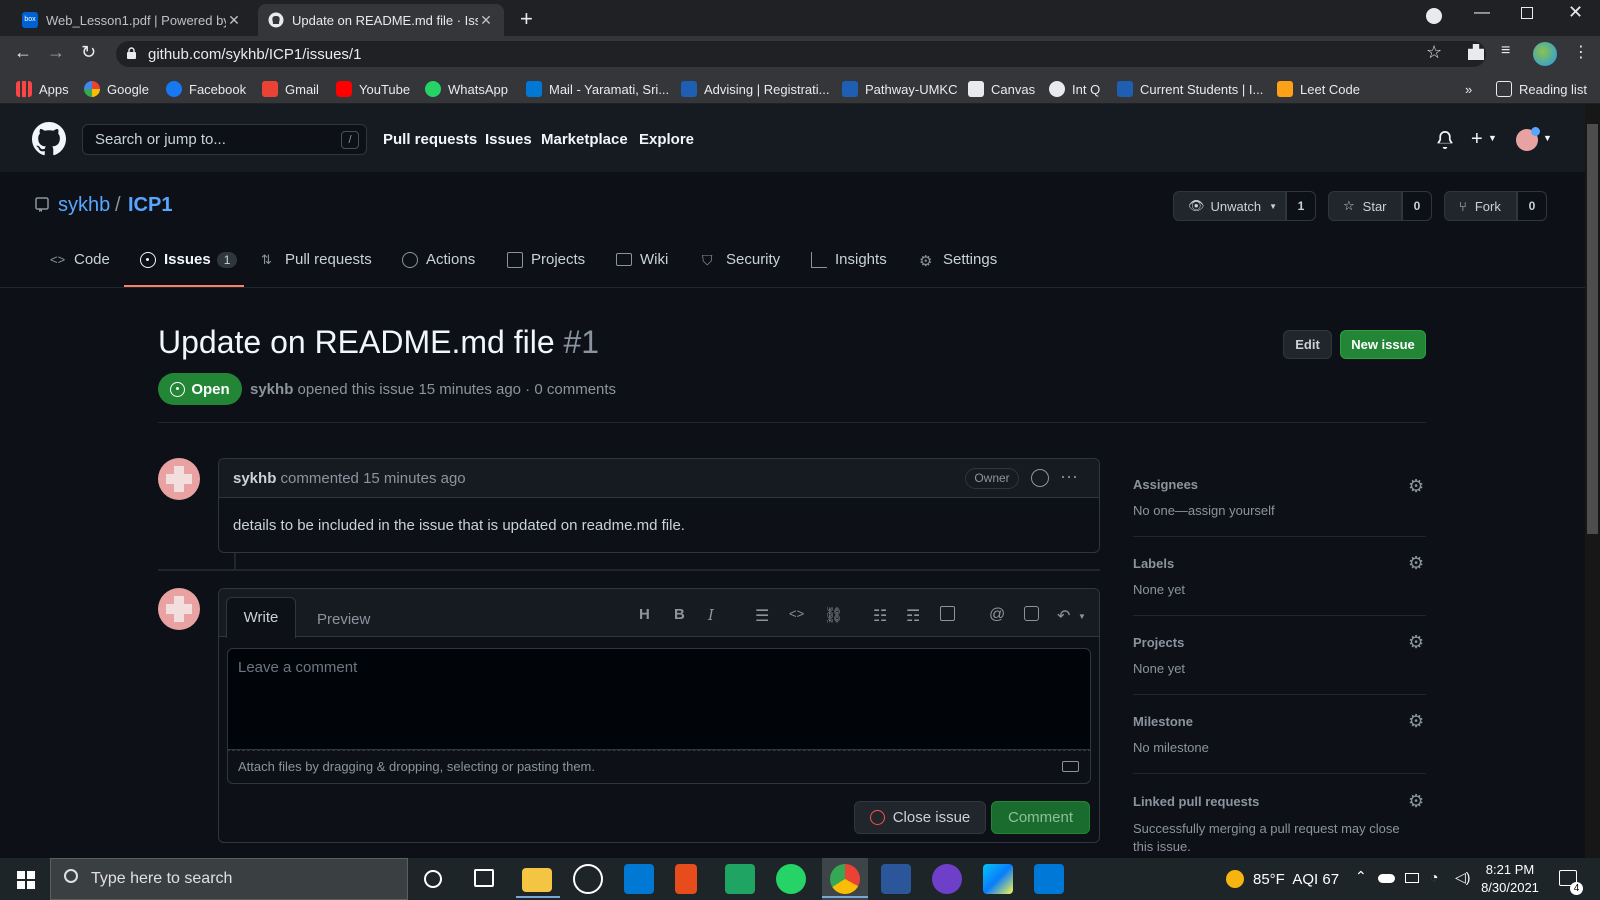 The width and height of the screenshot is (1600, 900). What do you see at coordinates (659, 699) in the screenshot?
I see `comment-textarea: Leave a comment` at bounding box center [659, 699].